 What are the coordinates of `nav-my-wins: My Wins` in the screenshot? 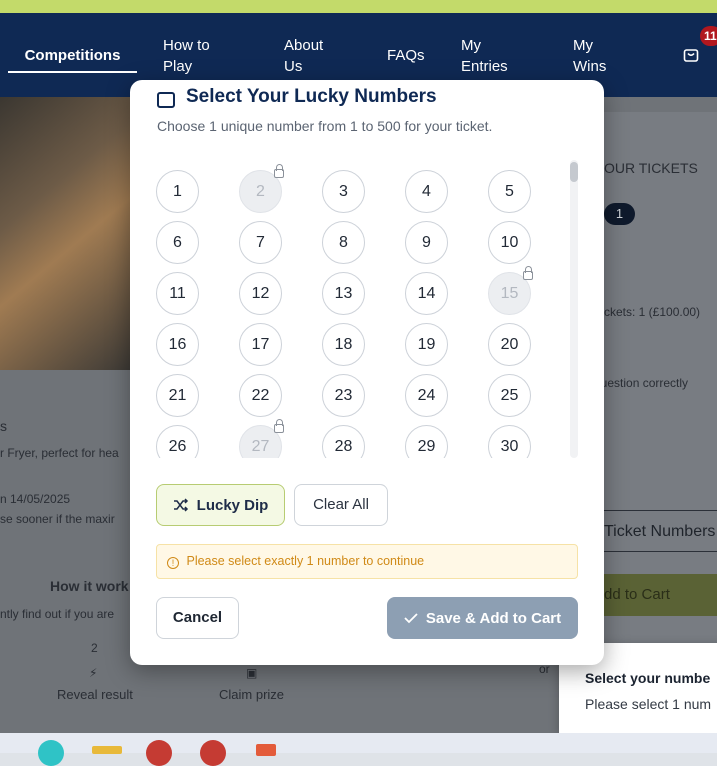 It's located at (589, 56).